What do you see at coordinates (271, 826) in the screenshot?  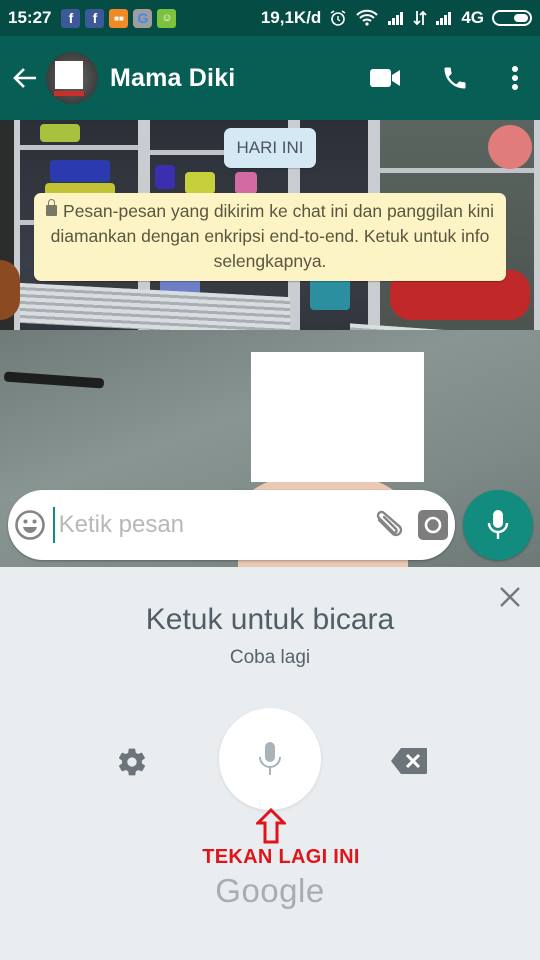 I see `arrow-up-icon` at bounding box center [271, 826].